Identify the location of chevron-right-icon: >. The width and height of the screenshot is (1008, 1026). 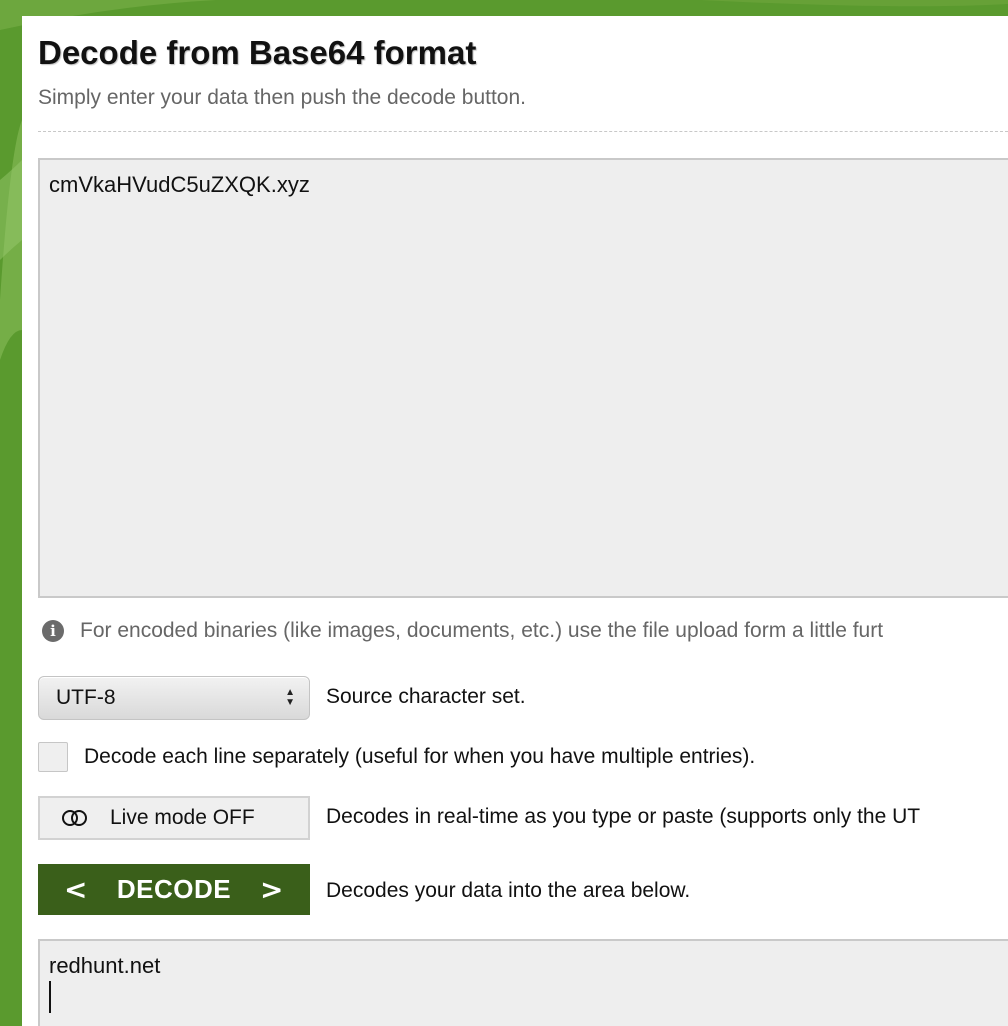
(272, 889).